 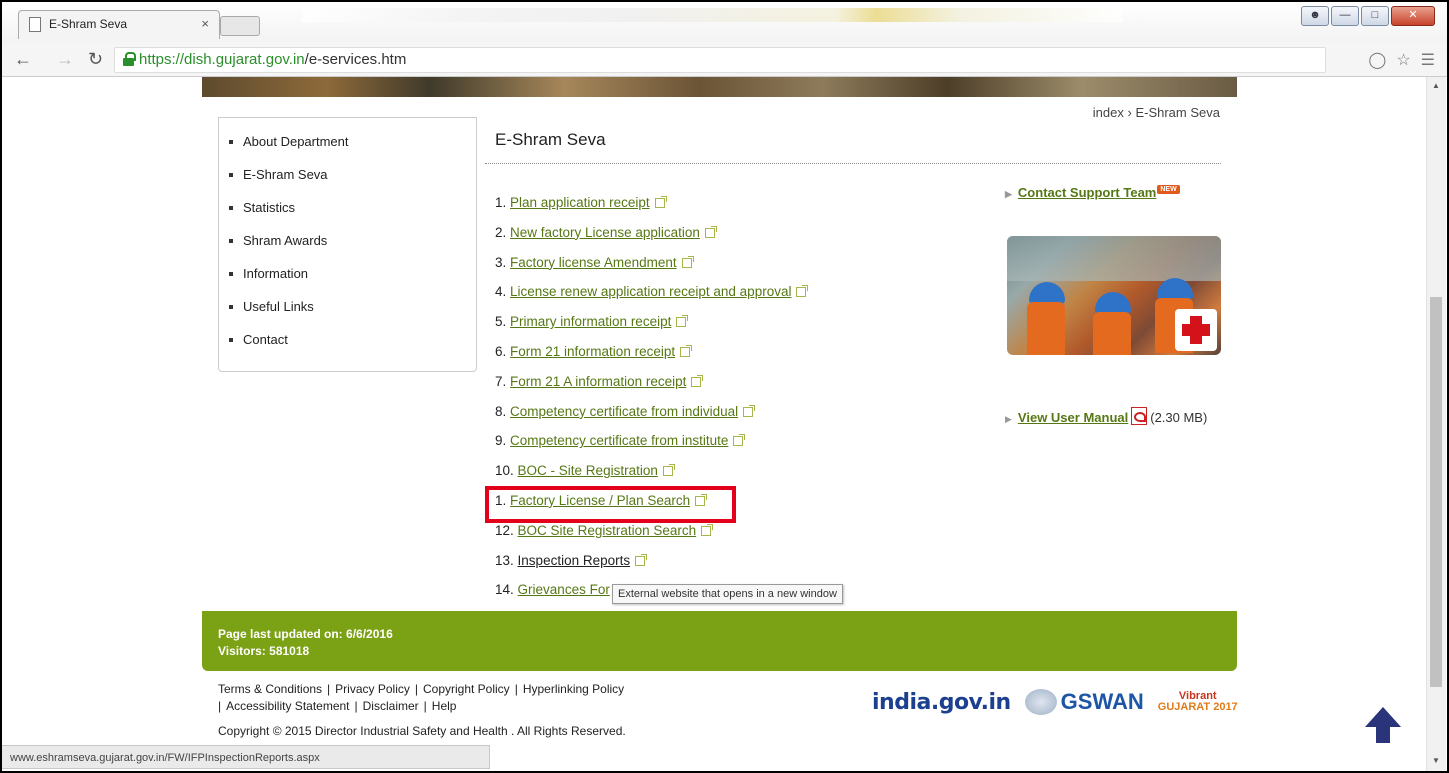 I want to click on scrollbar-thumb, so click(x=1436, y=492).